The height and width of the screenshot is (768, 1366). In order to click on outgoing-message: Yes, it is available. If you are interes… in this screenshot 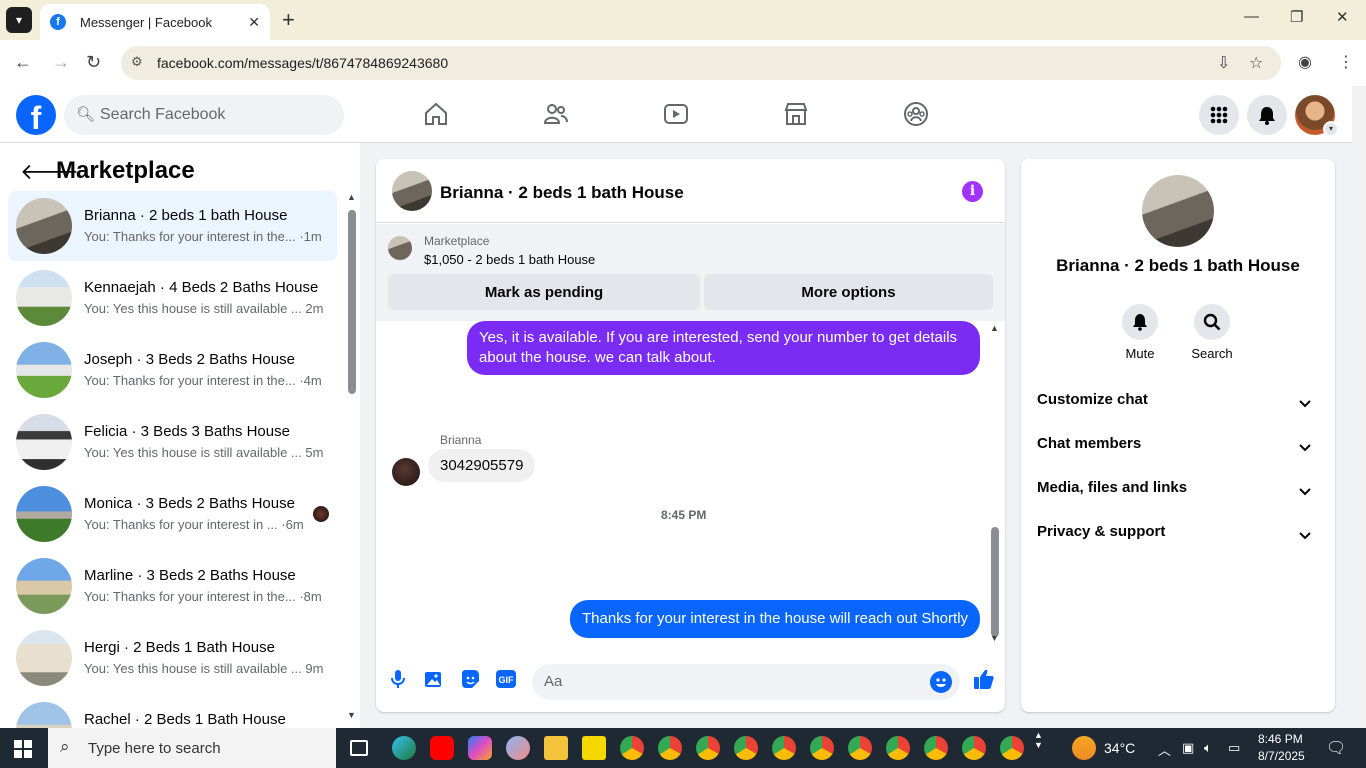, I will do `click(723, 348)`.